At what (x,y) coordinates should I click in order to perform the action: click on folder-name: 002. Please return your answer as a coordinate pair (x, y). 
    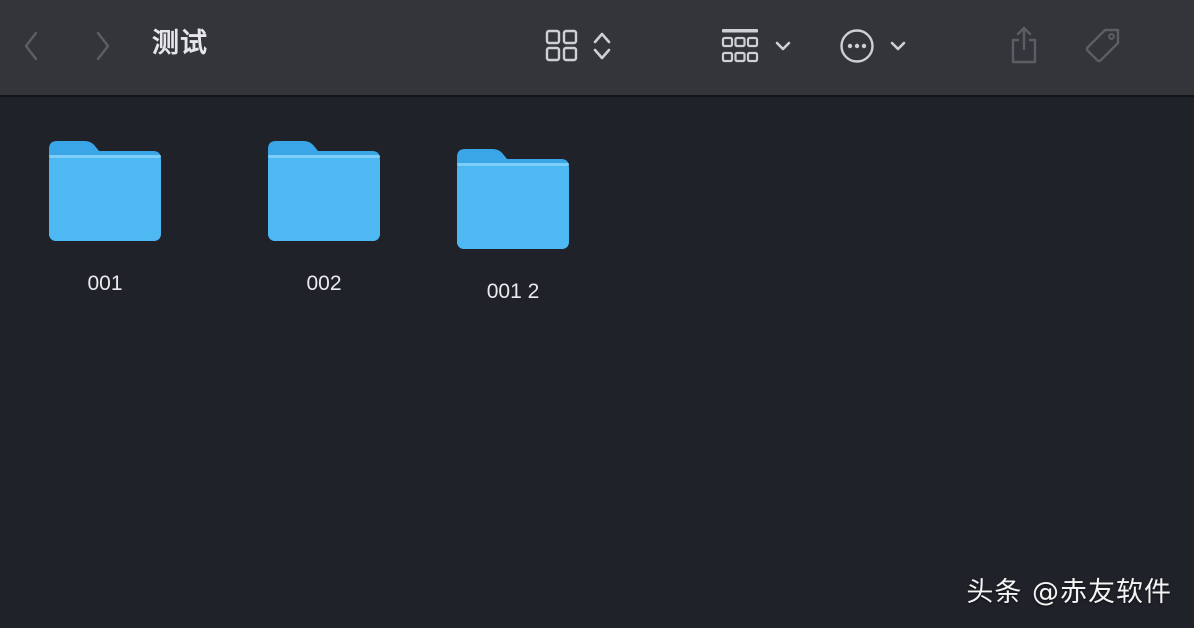
    Looking at the image, I should click on (324, 283).